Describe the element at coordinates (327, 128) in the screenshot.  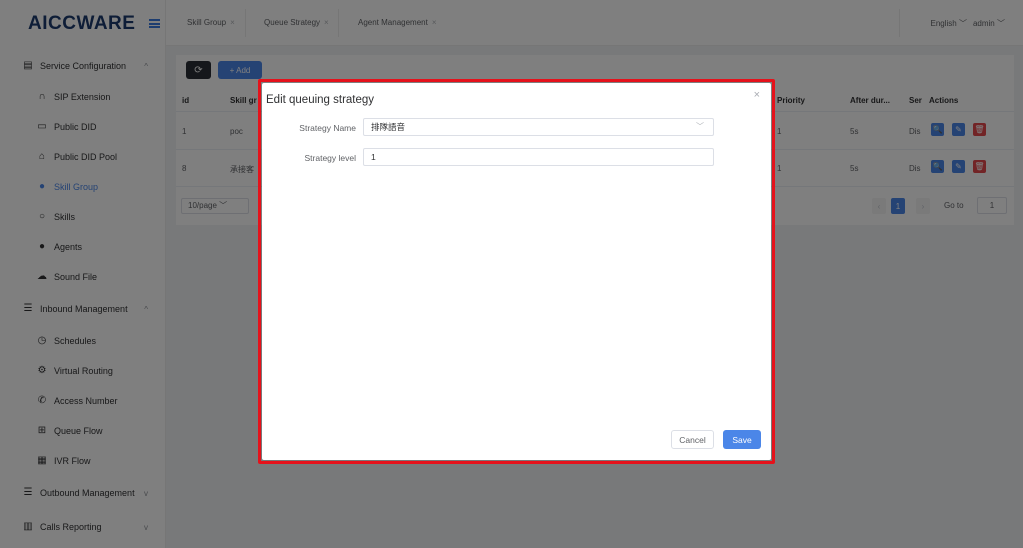
I see `strategy-name-label: Strategy Name` at that location.